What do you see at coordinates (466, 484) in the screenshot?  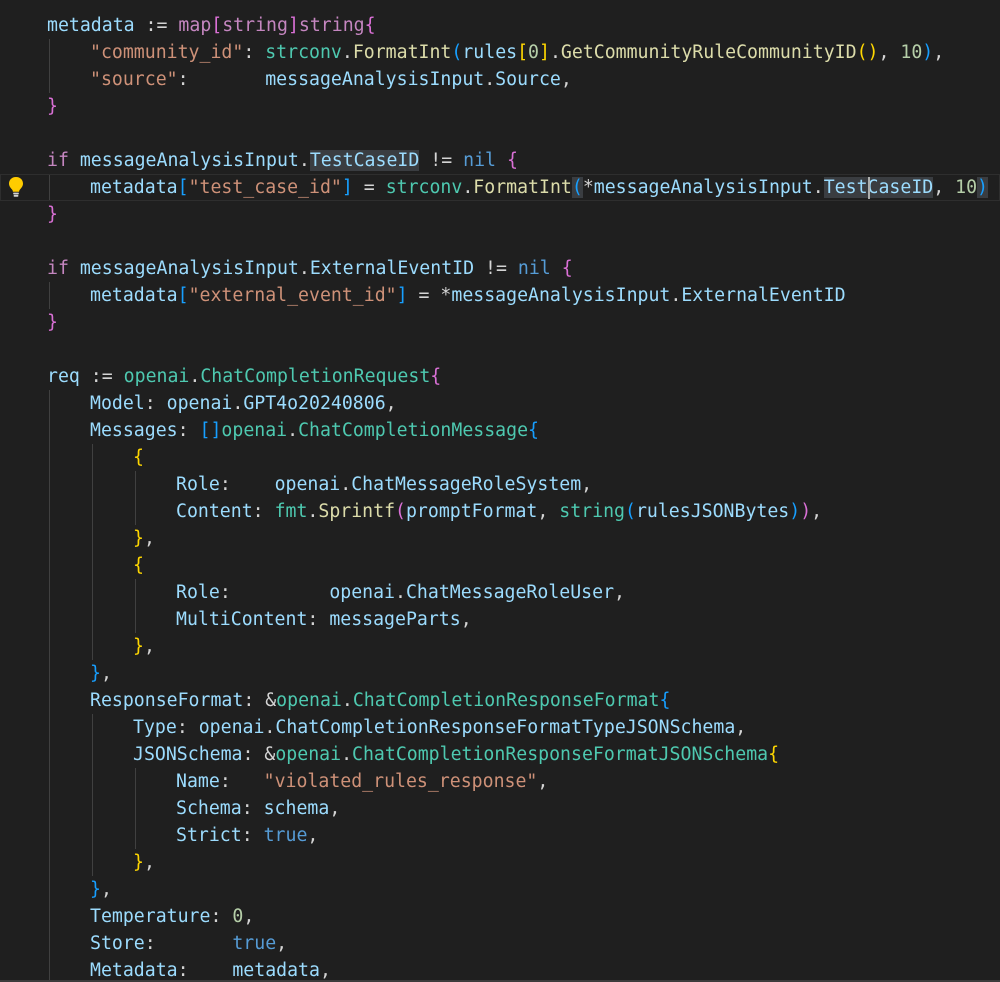 I see `code-token: ChatMessageRoleSystem` at bounding box center [466, 484].